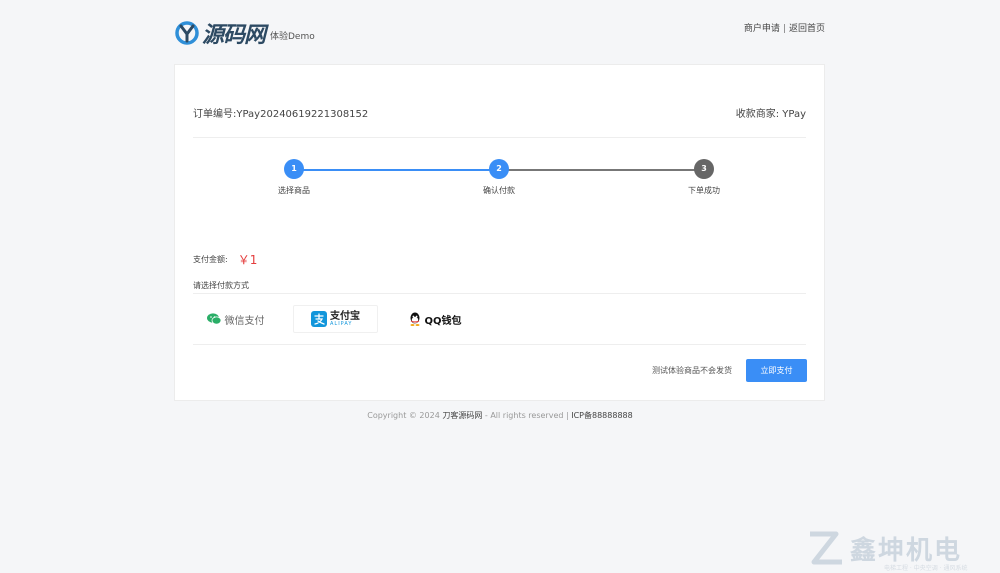 The width and height of the screenshot is (1000, 573). What do you see at coordinates (341, 323) in the screenshot?
I see `alipay-sub-label: ALIPAY` at bounding box center [341, 323].